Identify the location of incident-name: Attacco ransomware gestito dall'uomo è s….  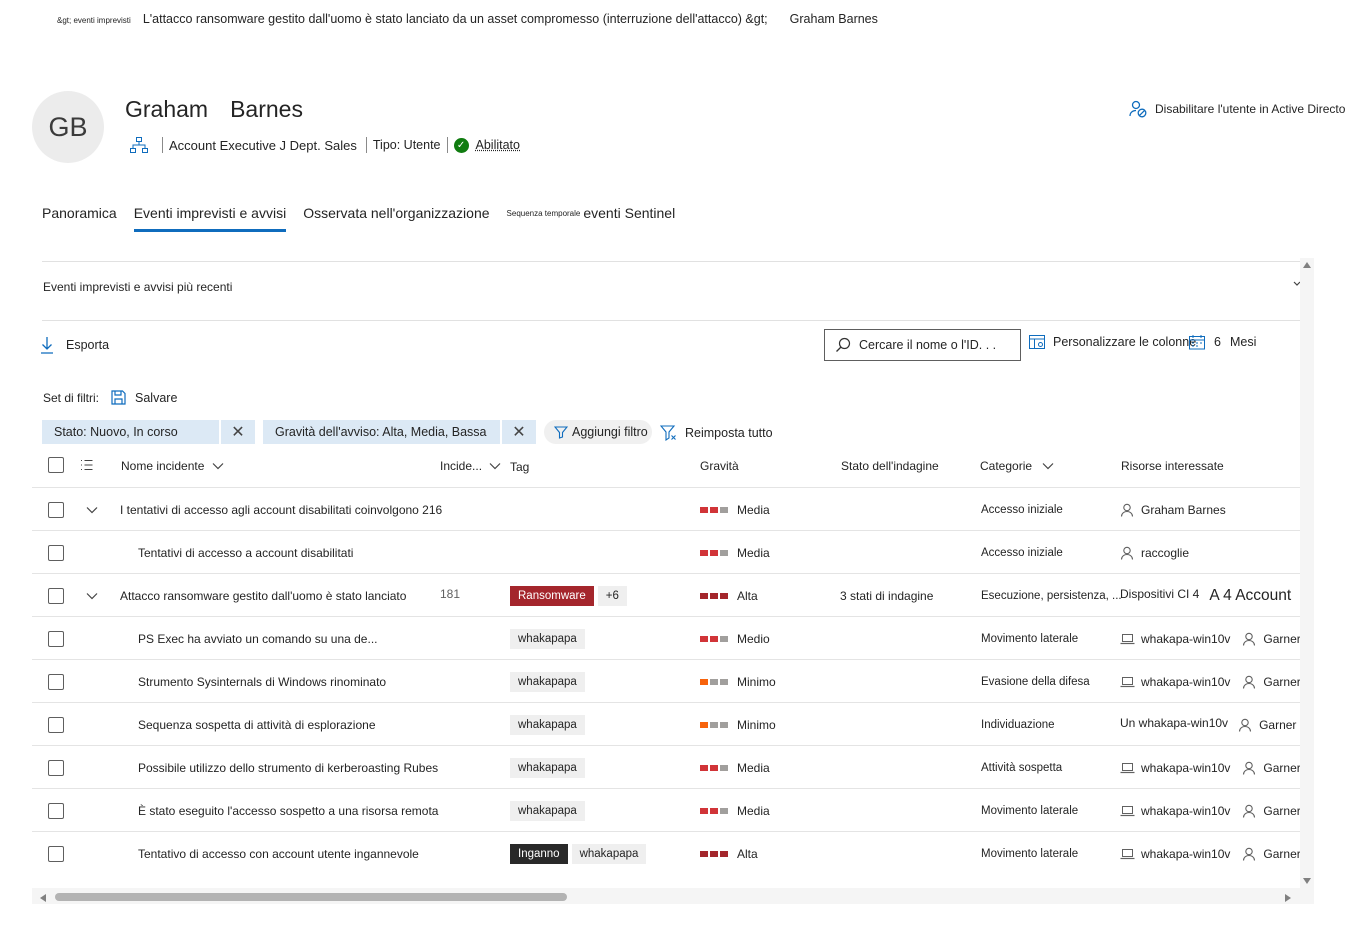
(263, 595).